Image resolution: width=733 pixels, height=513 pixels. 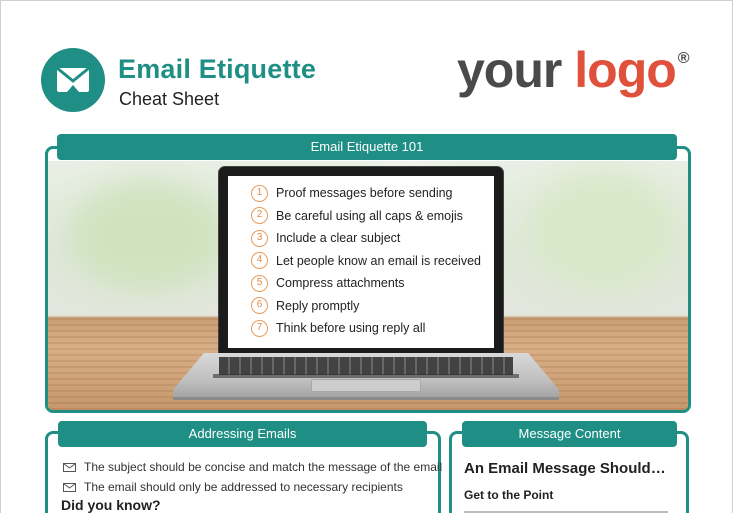 I want to click on brand-logo: your logo ®, so click(x=573, y=70).